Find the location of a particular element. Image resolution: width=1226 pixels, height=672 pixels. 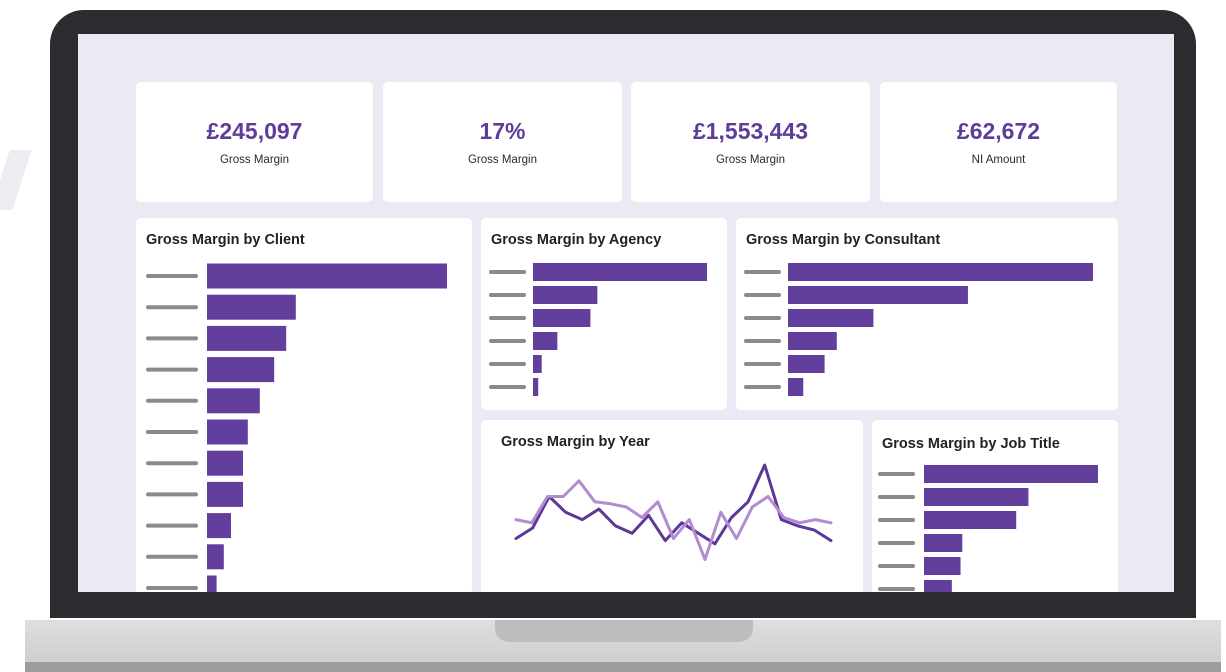

bar-chart-client is located at coordinates (296, 428).